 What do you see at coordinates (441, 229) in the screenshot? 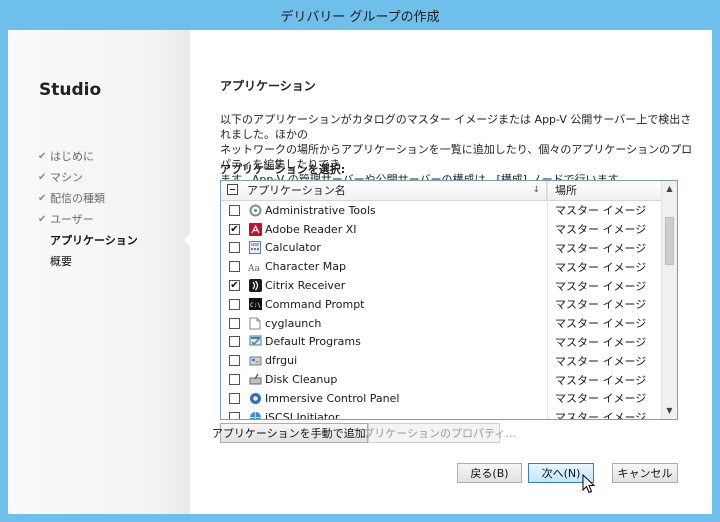
I see `table-row: ✔ Adobe Reader XI マスター イメージ` at bounding box center [441, 229].